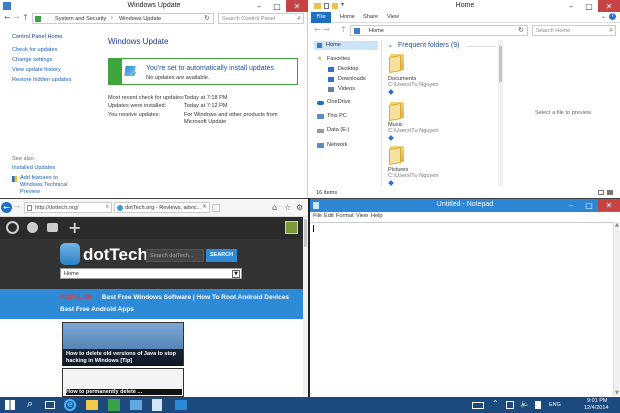 The image size is (620, 413). What do you see at coordinates (612, 16) in the screenshot?
I see `help-icon: ?` at bounding box center [612, 16].